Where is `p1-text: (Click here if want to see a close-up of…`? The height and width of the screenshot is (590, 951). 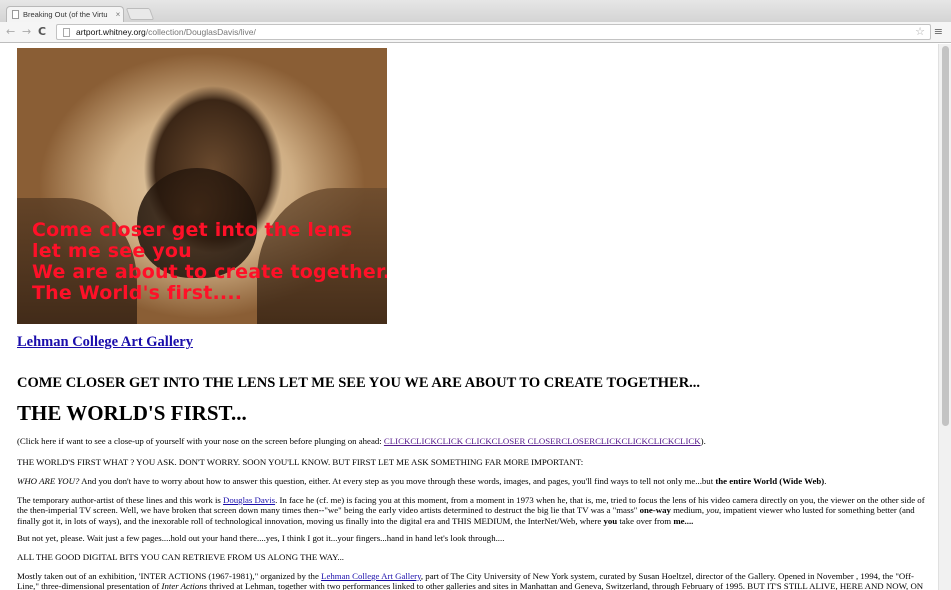
p1-text: (Click here if want to see a close-up of… is located at coordinates (200, 441).